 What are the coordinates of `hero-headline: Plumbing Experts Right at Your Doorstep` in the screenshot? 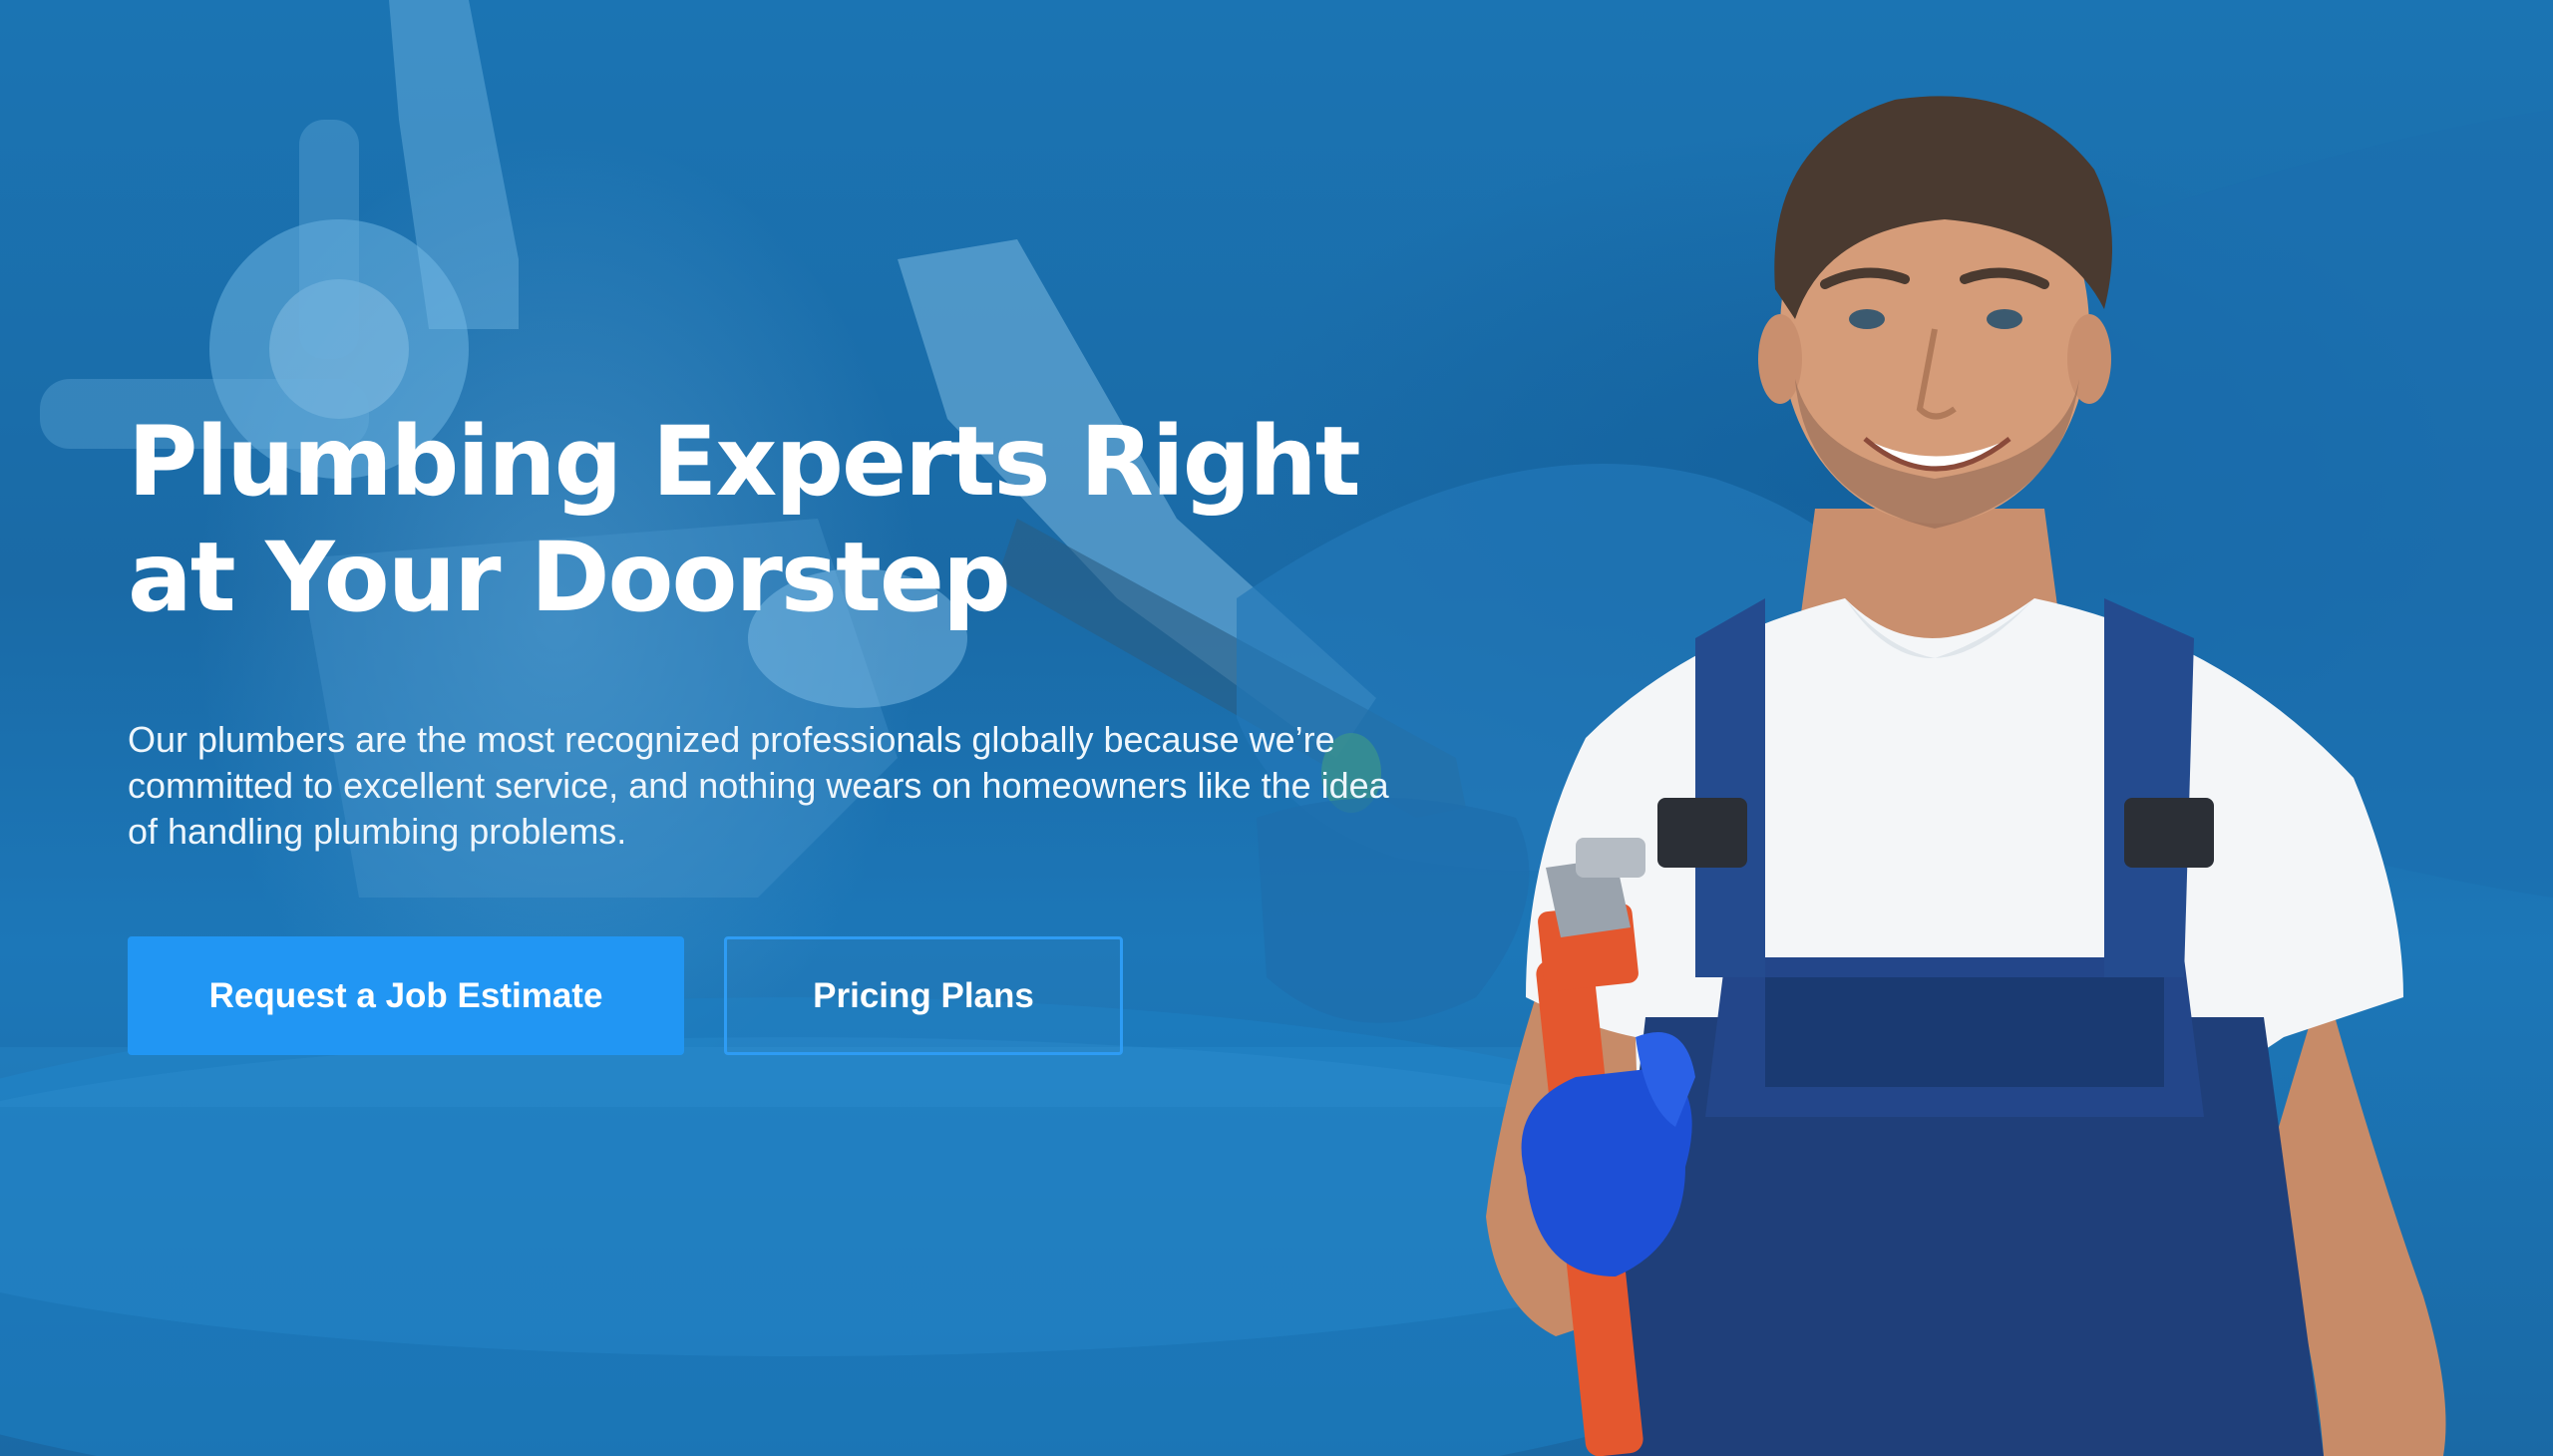 It's located at (744, 519).